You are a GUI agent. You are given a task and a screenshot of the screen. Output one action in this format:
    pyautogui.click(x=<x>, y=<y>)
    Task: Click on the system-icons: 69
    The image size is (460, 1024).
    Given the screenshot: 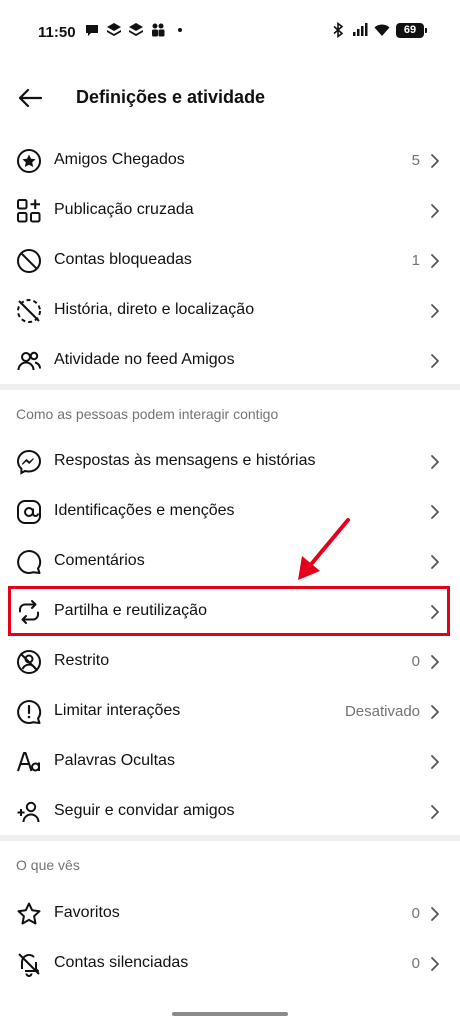 What is the action you would take?
    pyautogui.click(x=378, y=30)
    